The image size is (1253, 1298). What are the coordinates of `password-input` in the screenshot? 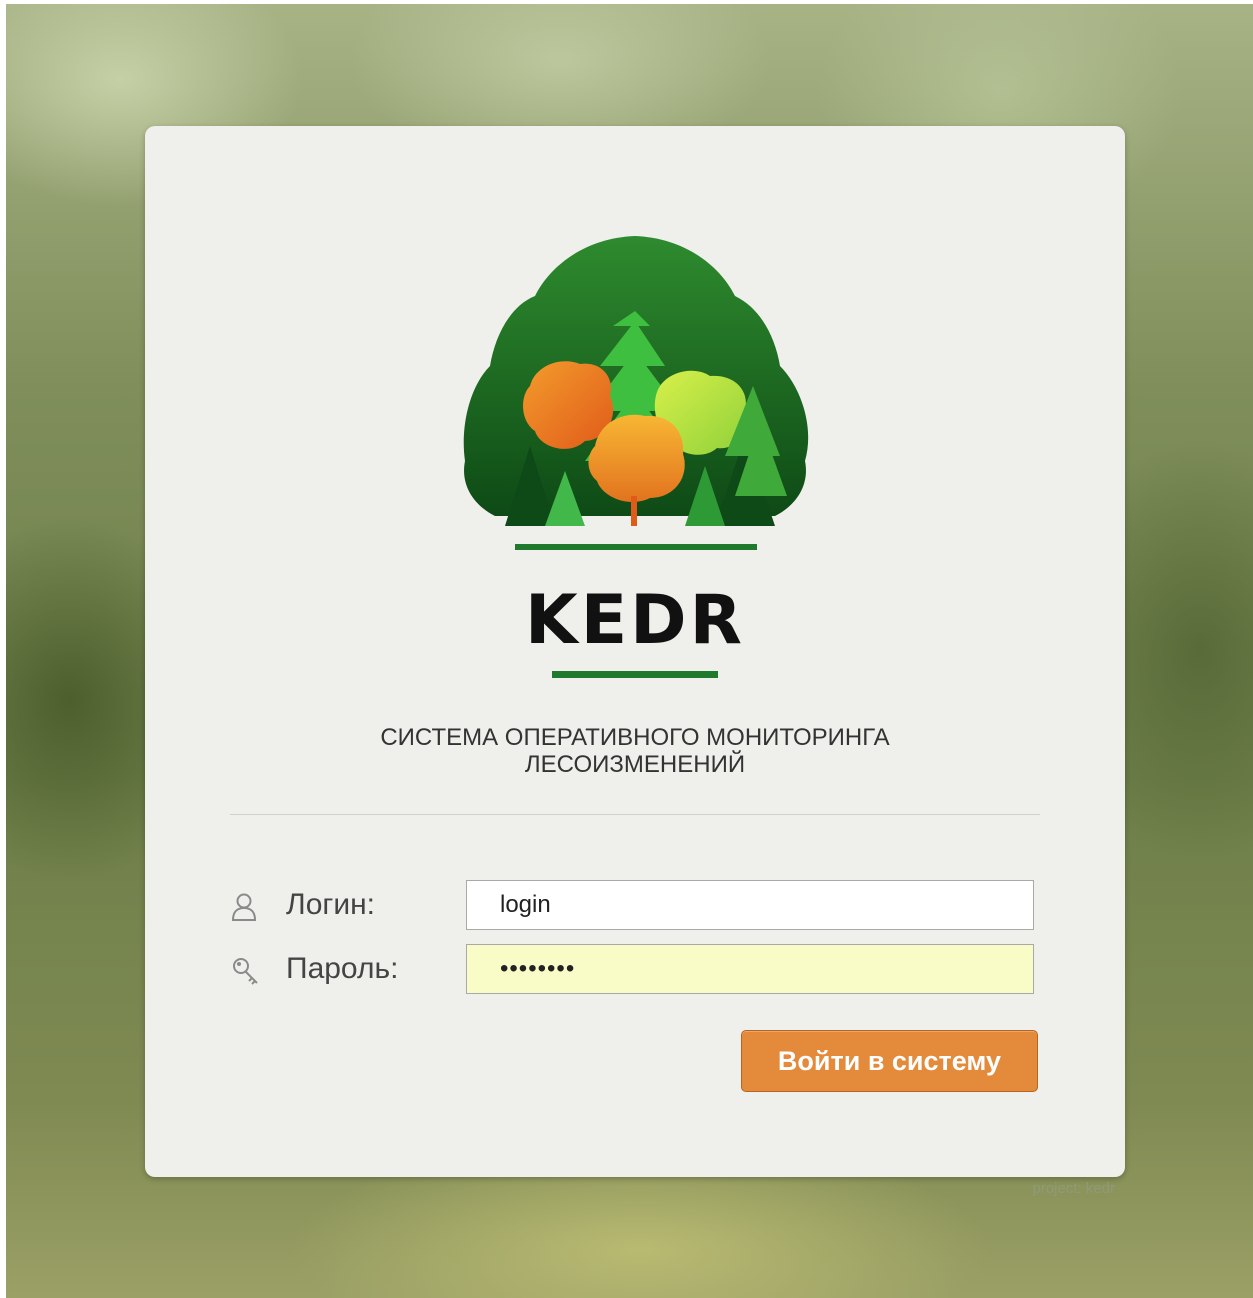 It's located at (750, 969).